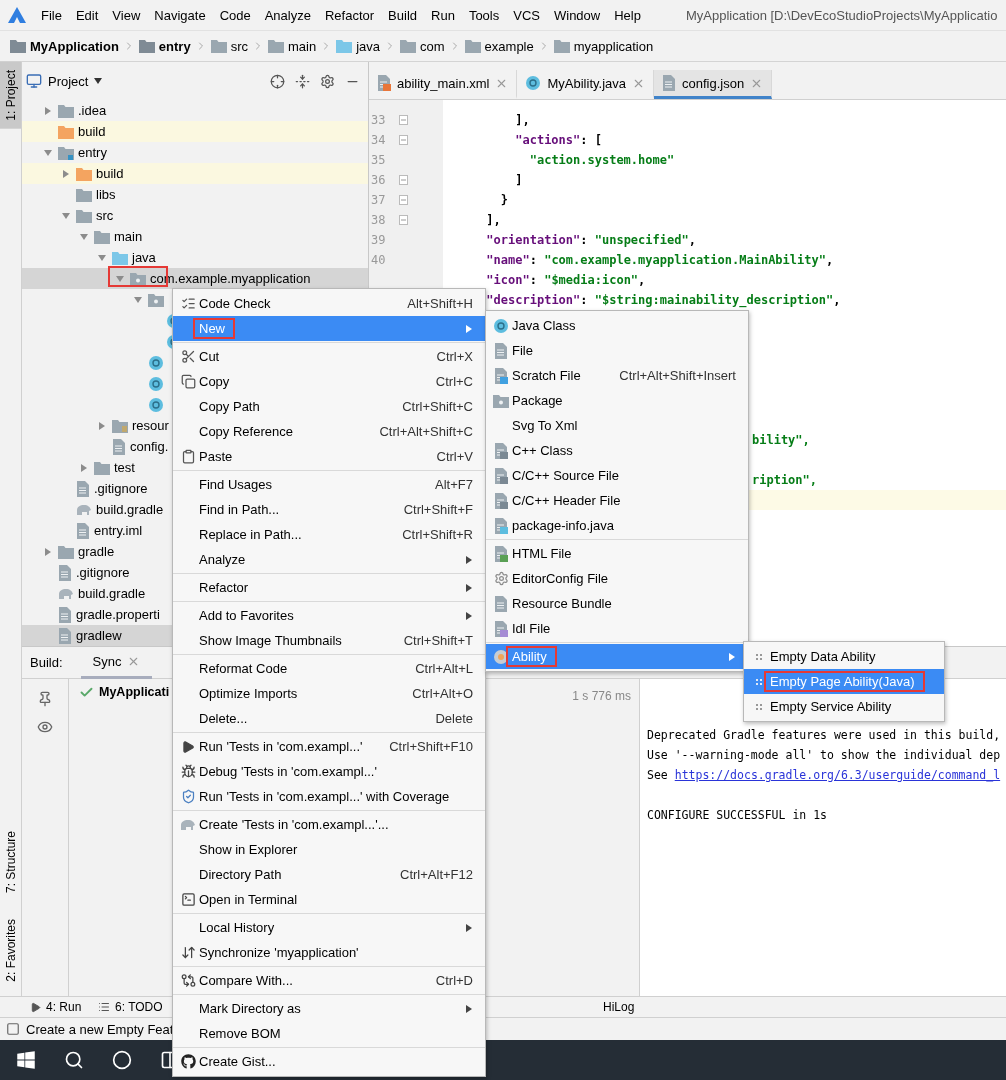 This screenshot has width=1006, height=1080. I want to click on duration-text: 1 s 776 ms, so click(601, 696).